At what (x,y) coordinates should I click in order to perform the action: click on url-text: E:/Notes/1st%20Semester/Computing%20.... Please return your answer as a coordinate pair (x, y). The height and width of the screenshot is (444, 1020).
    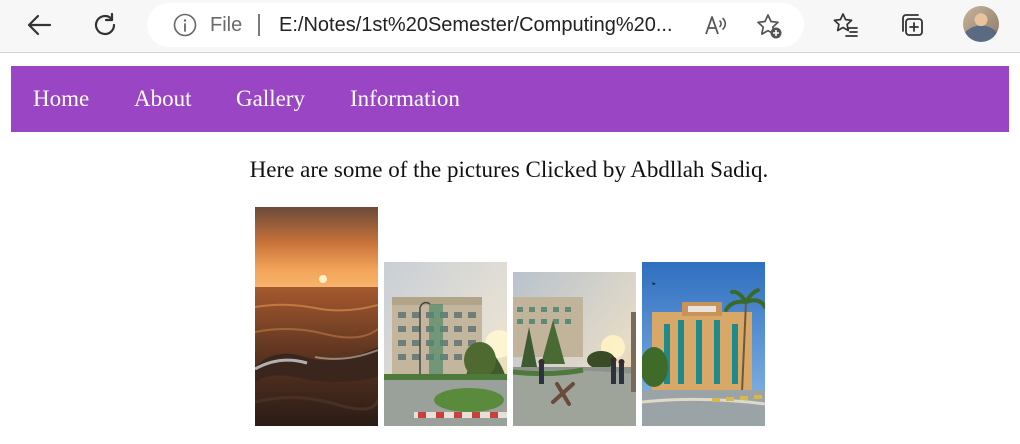
    Looking at the image, I should click on (484, 25).